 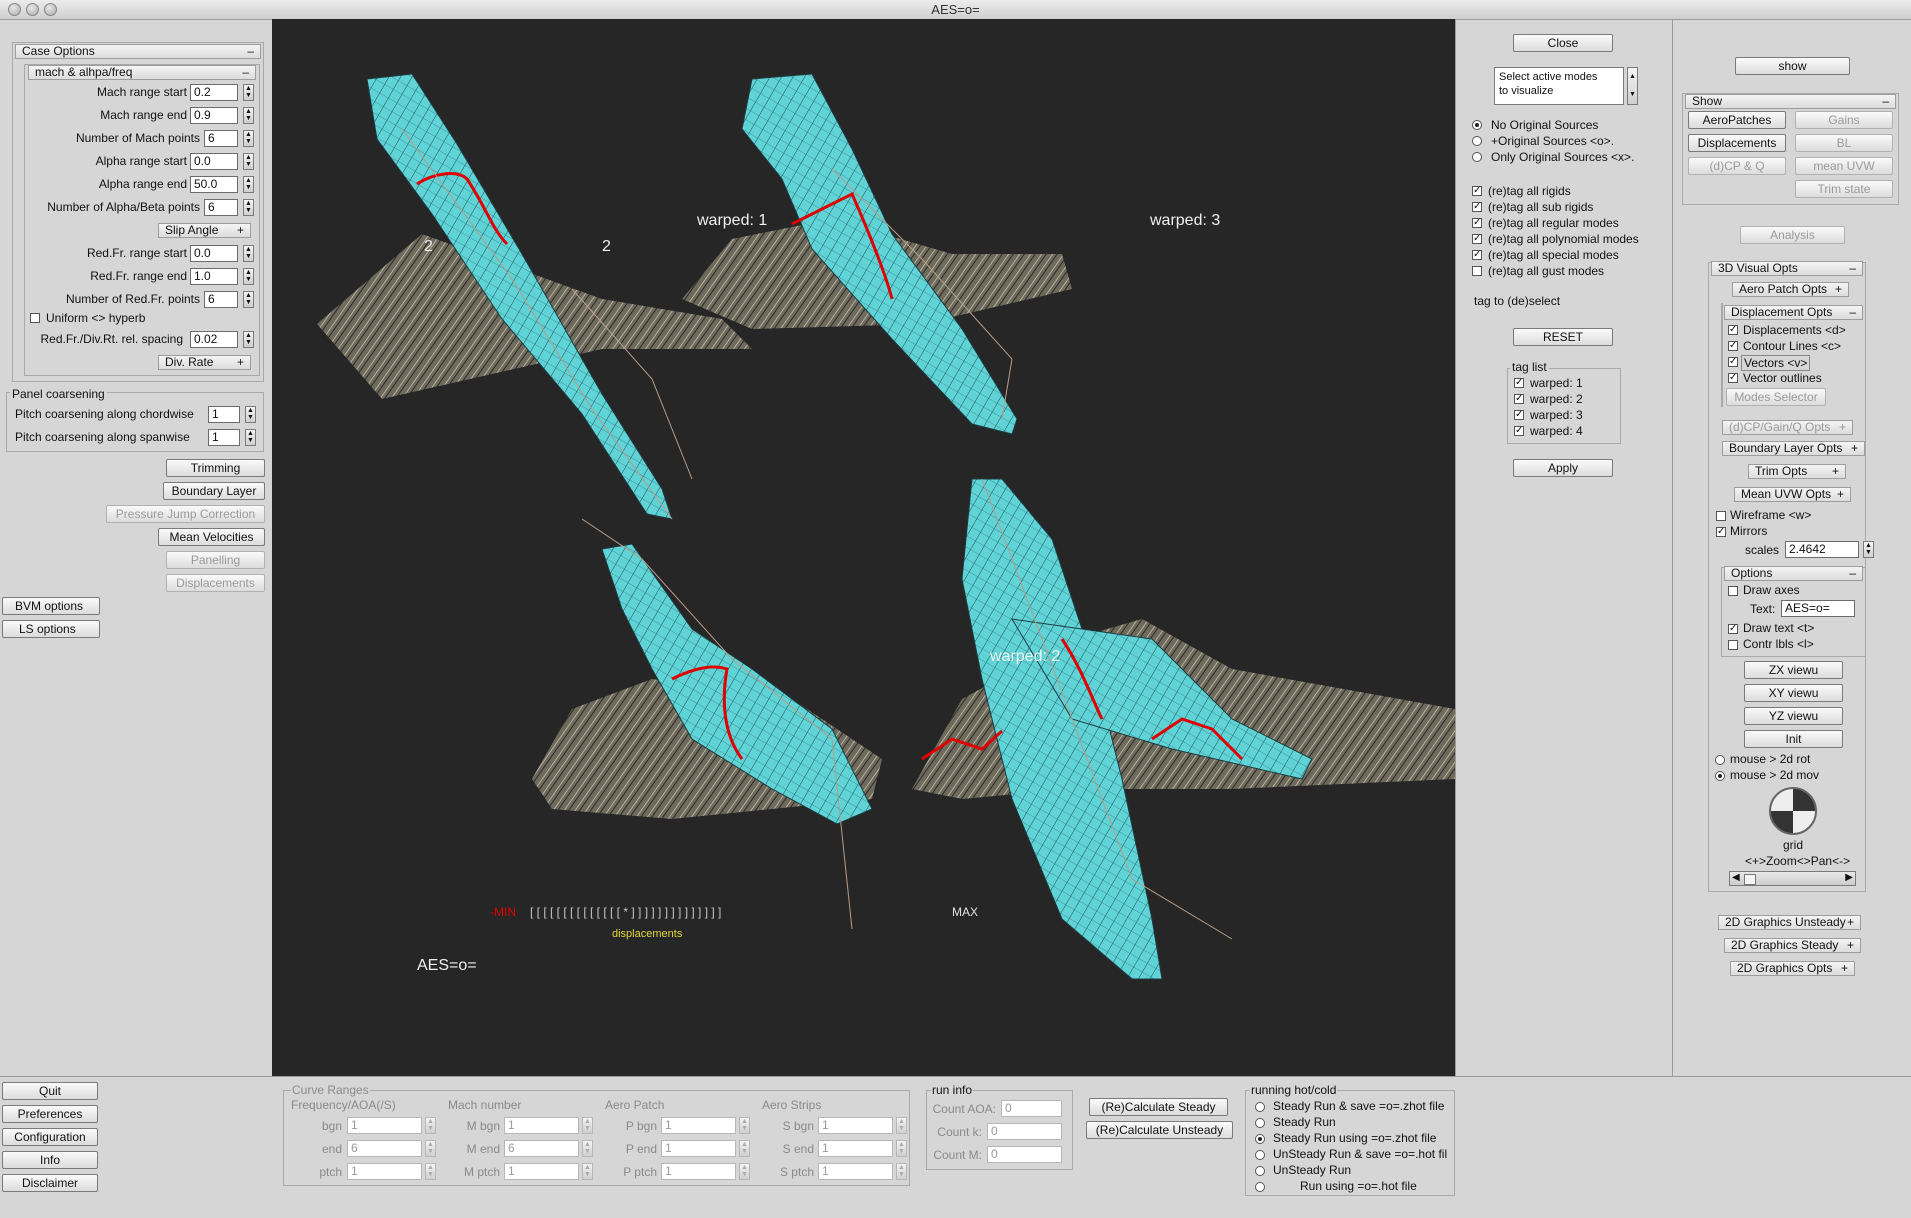 What do you see at coordinates (50, 1091) in the screenshot?
I see `quit-button: Quit` at bounding box center [50, 1091].